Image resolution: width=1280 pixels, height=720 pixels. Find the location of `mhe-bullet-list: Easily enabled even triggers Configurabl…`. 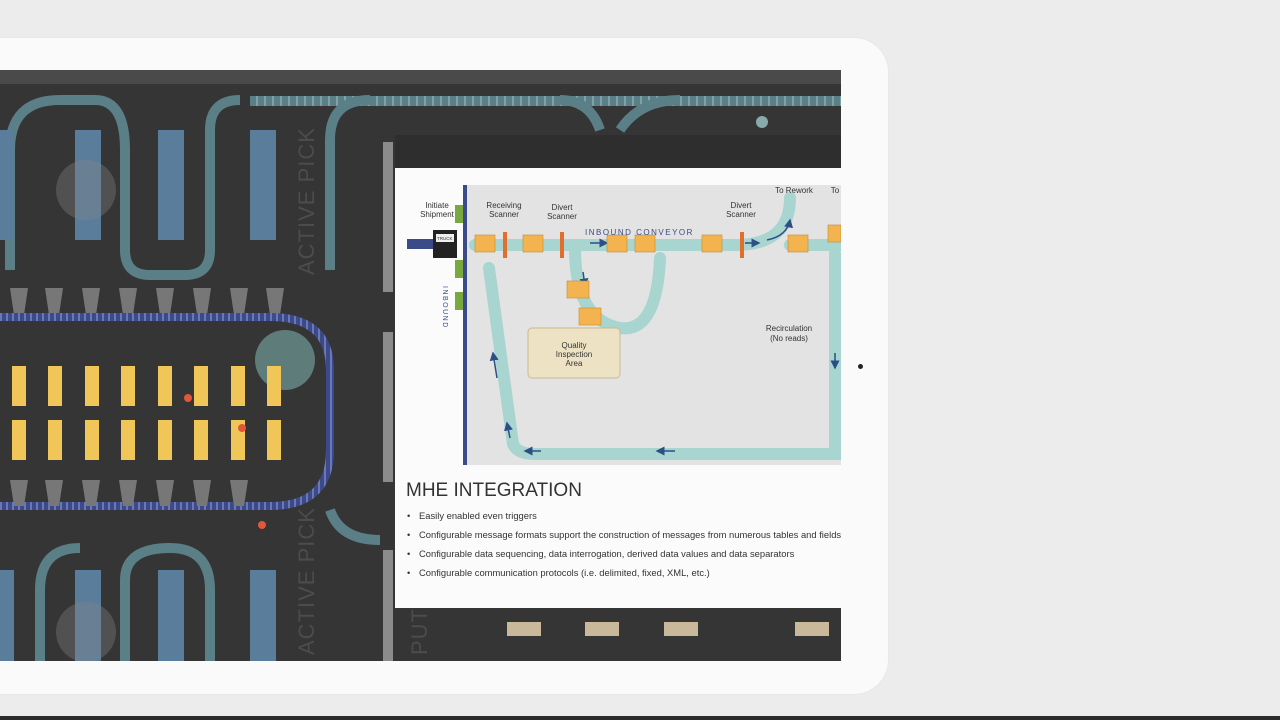

mhe-bullet-list: Easily enabled even triggers Configurabl… is located at coordinates (623, 546).